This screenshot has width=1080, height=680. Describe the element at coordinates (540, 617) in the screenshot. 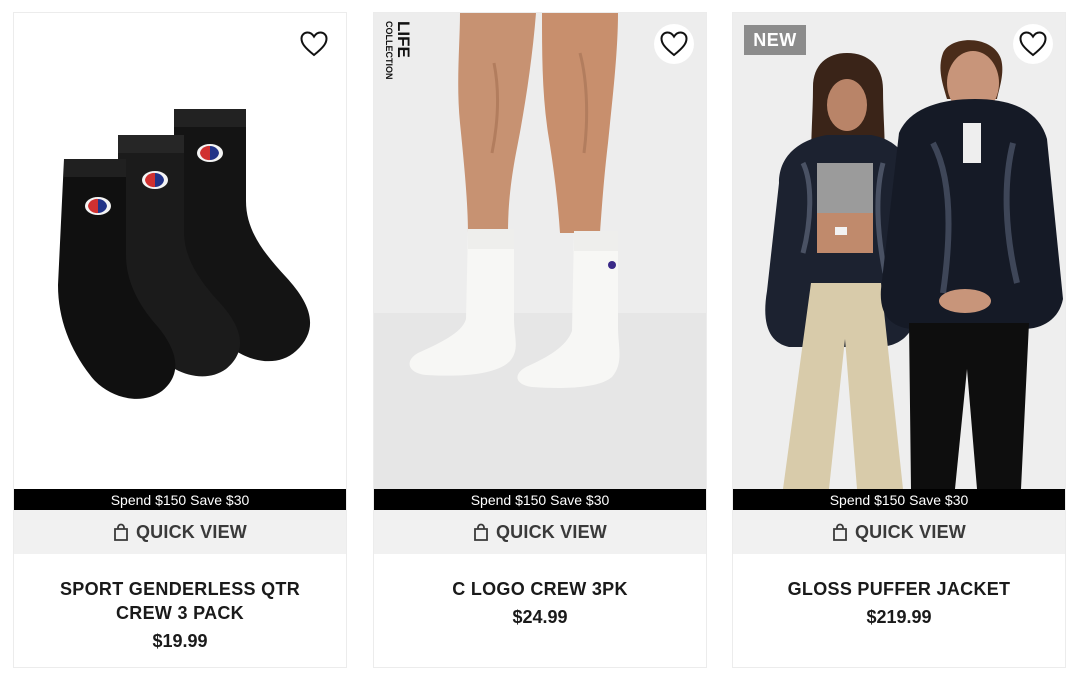

I see `product-price: $24.99` at that location.